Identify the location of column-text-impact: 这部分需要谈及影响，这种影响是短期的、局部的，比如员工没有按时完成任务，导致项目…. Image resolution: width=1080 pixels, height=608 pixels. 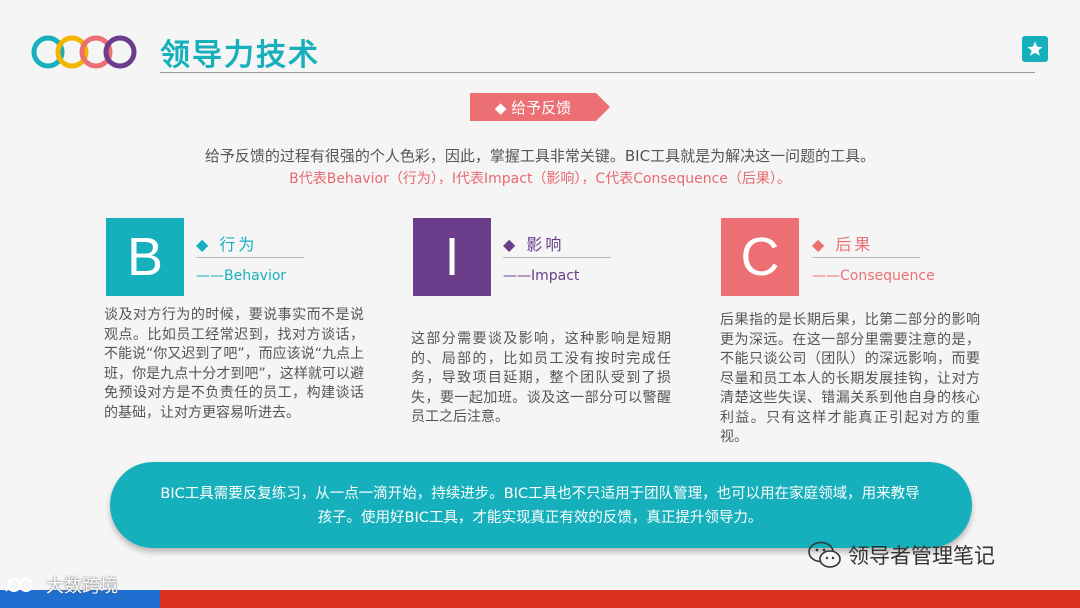
(541, 378).